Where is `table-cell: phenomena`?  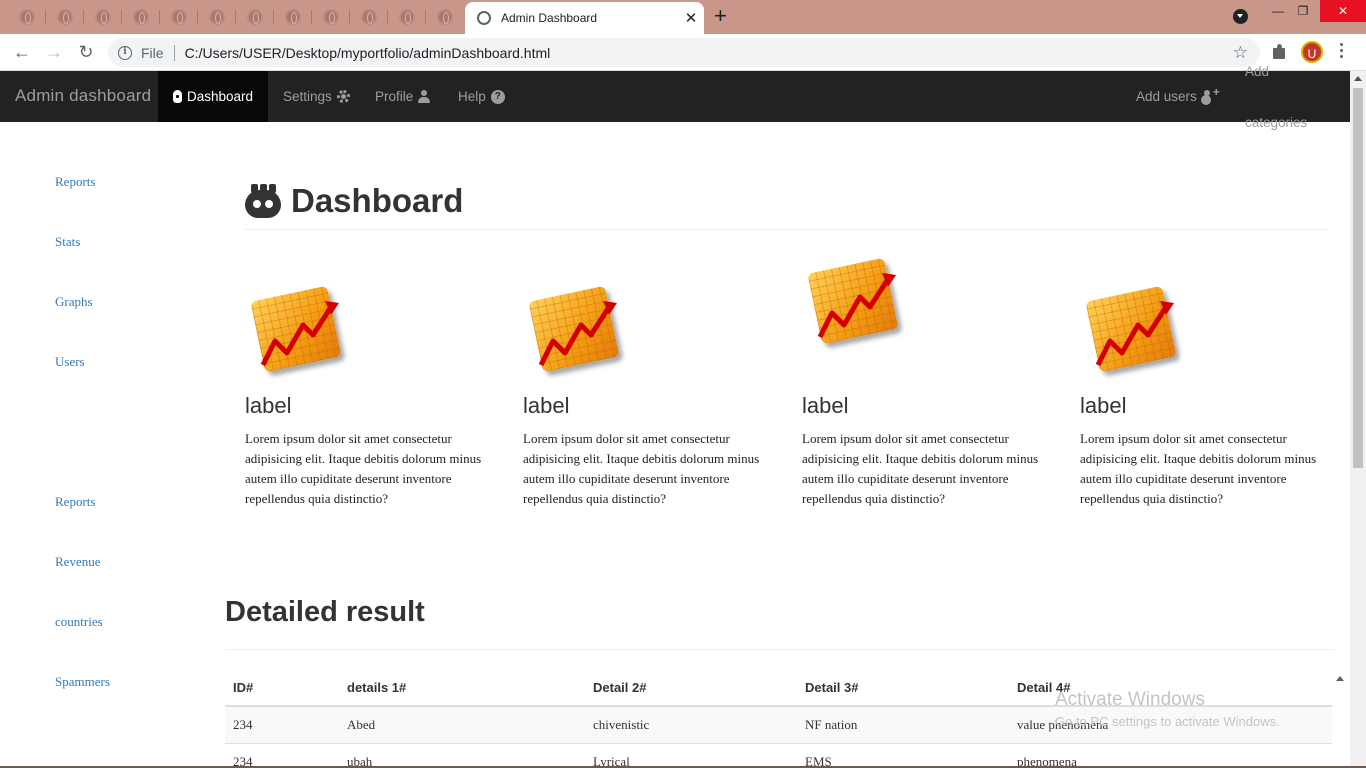 table-cell: phenomena is located at coordinates (1170, 755).